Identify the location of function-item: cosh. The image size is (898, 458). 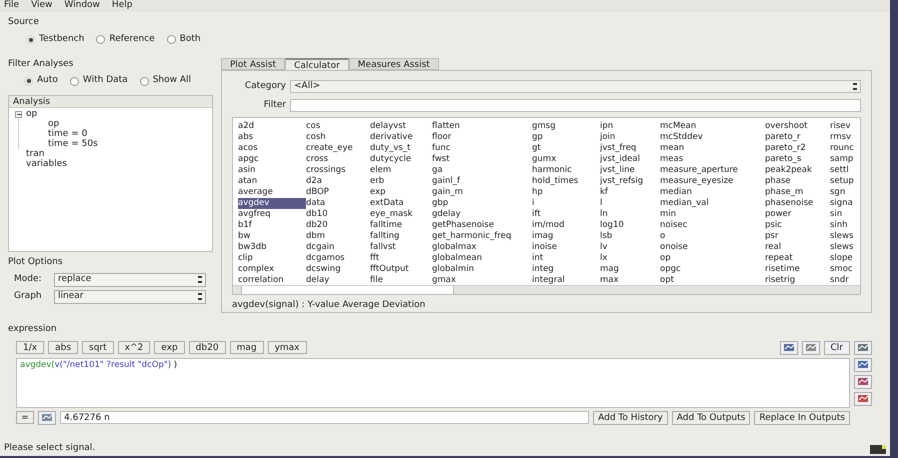
(338, 137).